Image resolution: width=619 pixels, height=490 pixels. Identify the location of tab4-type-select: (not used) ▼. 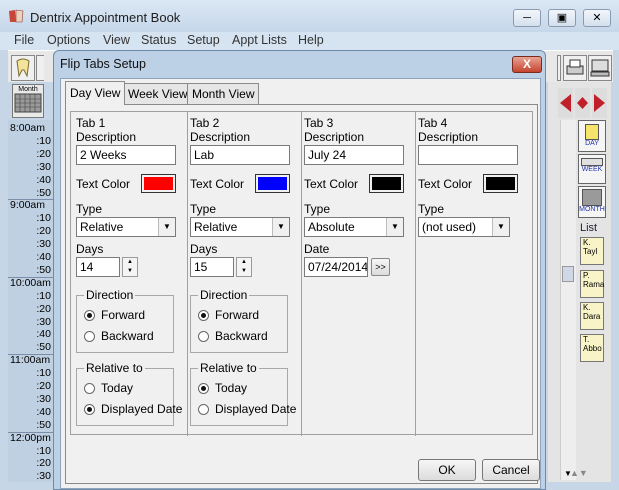
(464, 227).